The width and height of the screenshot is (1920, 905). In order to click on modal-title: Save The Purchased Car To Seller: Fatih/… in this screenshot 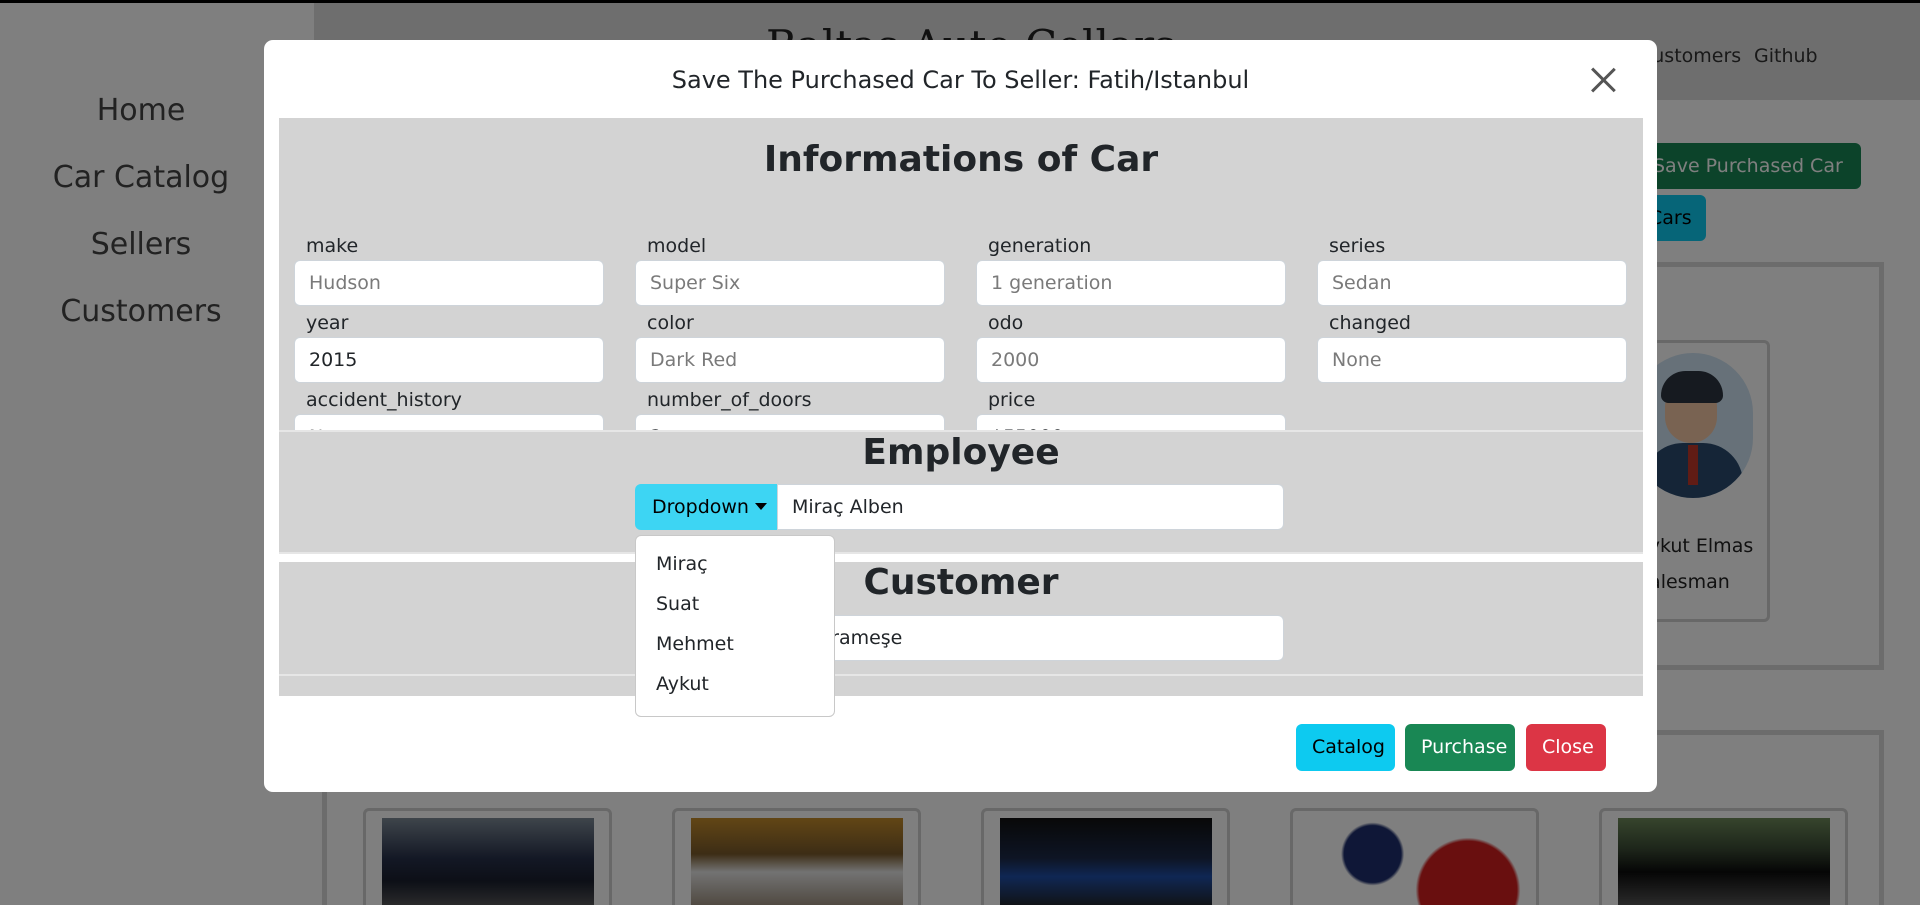, I will do `click(960, 80)`.